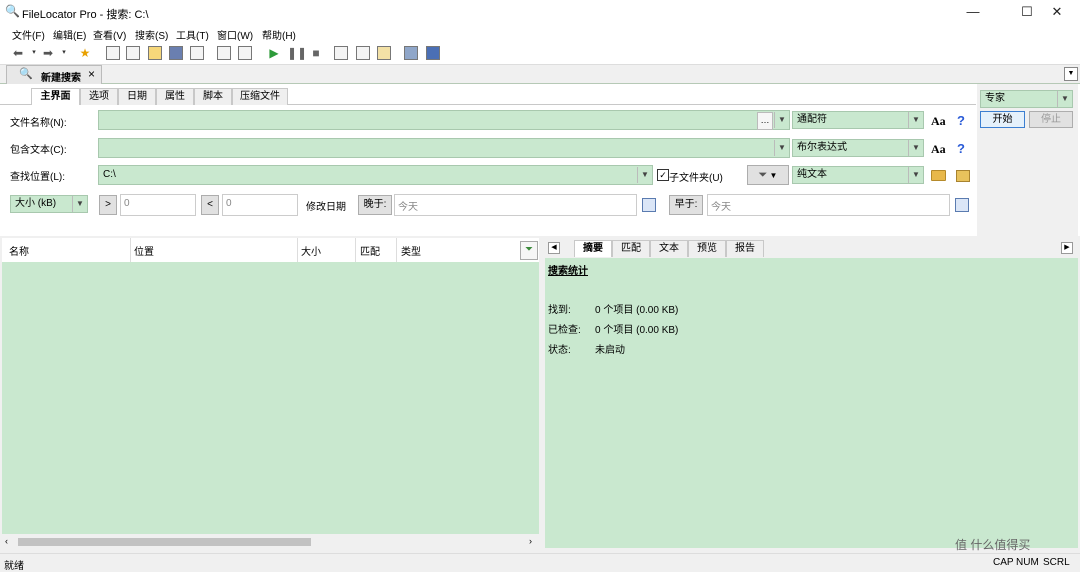 This screenshot has height=572, width=1080. I want to click on help-book-icon, so click(433, 53).